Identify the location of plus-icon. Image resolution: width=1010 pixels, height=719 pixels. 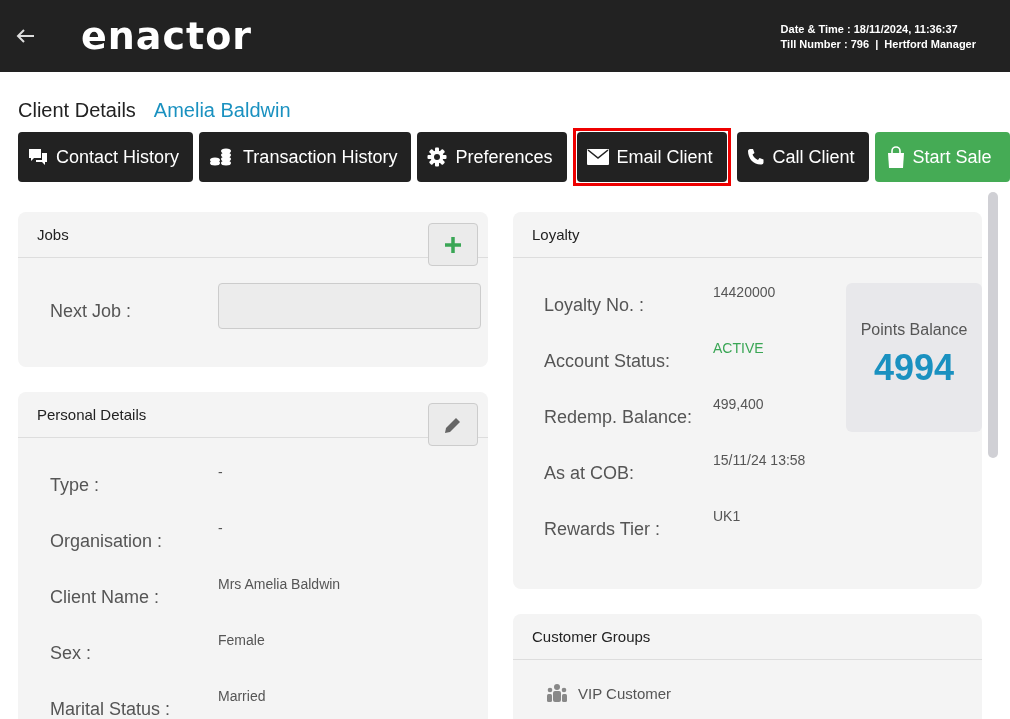
(453, 244).